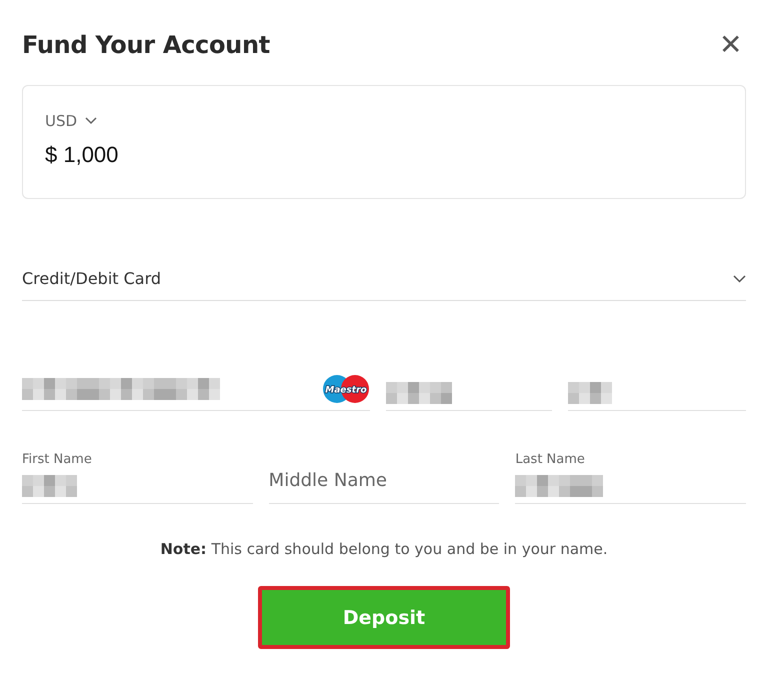  Describe the element at coordinates (328, 480) in the screenshot. I see `field-placeholder: Middle Name` at that location.